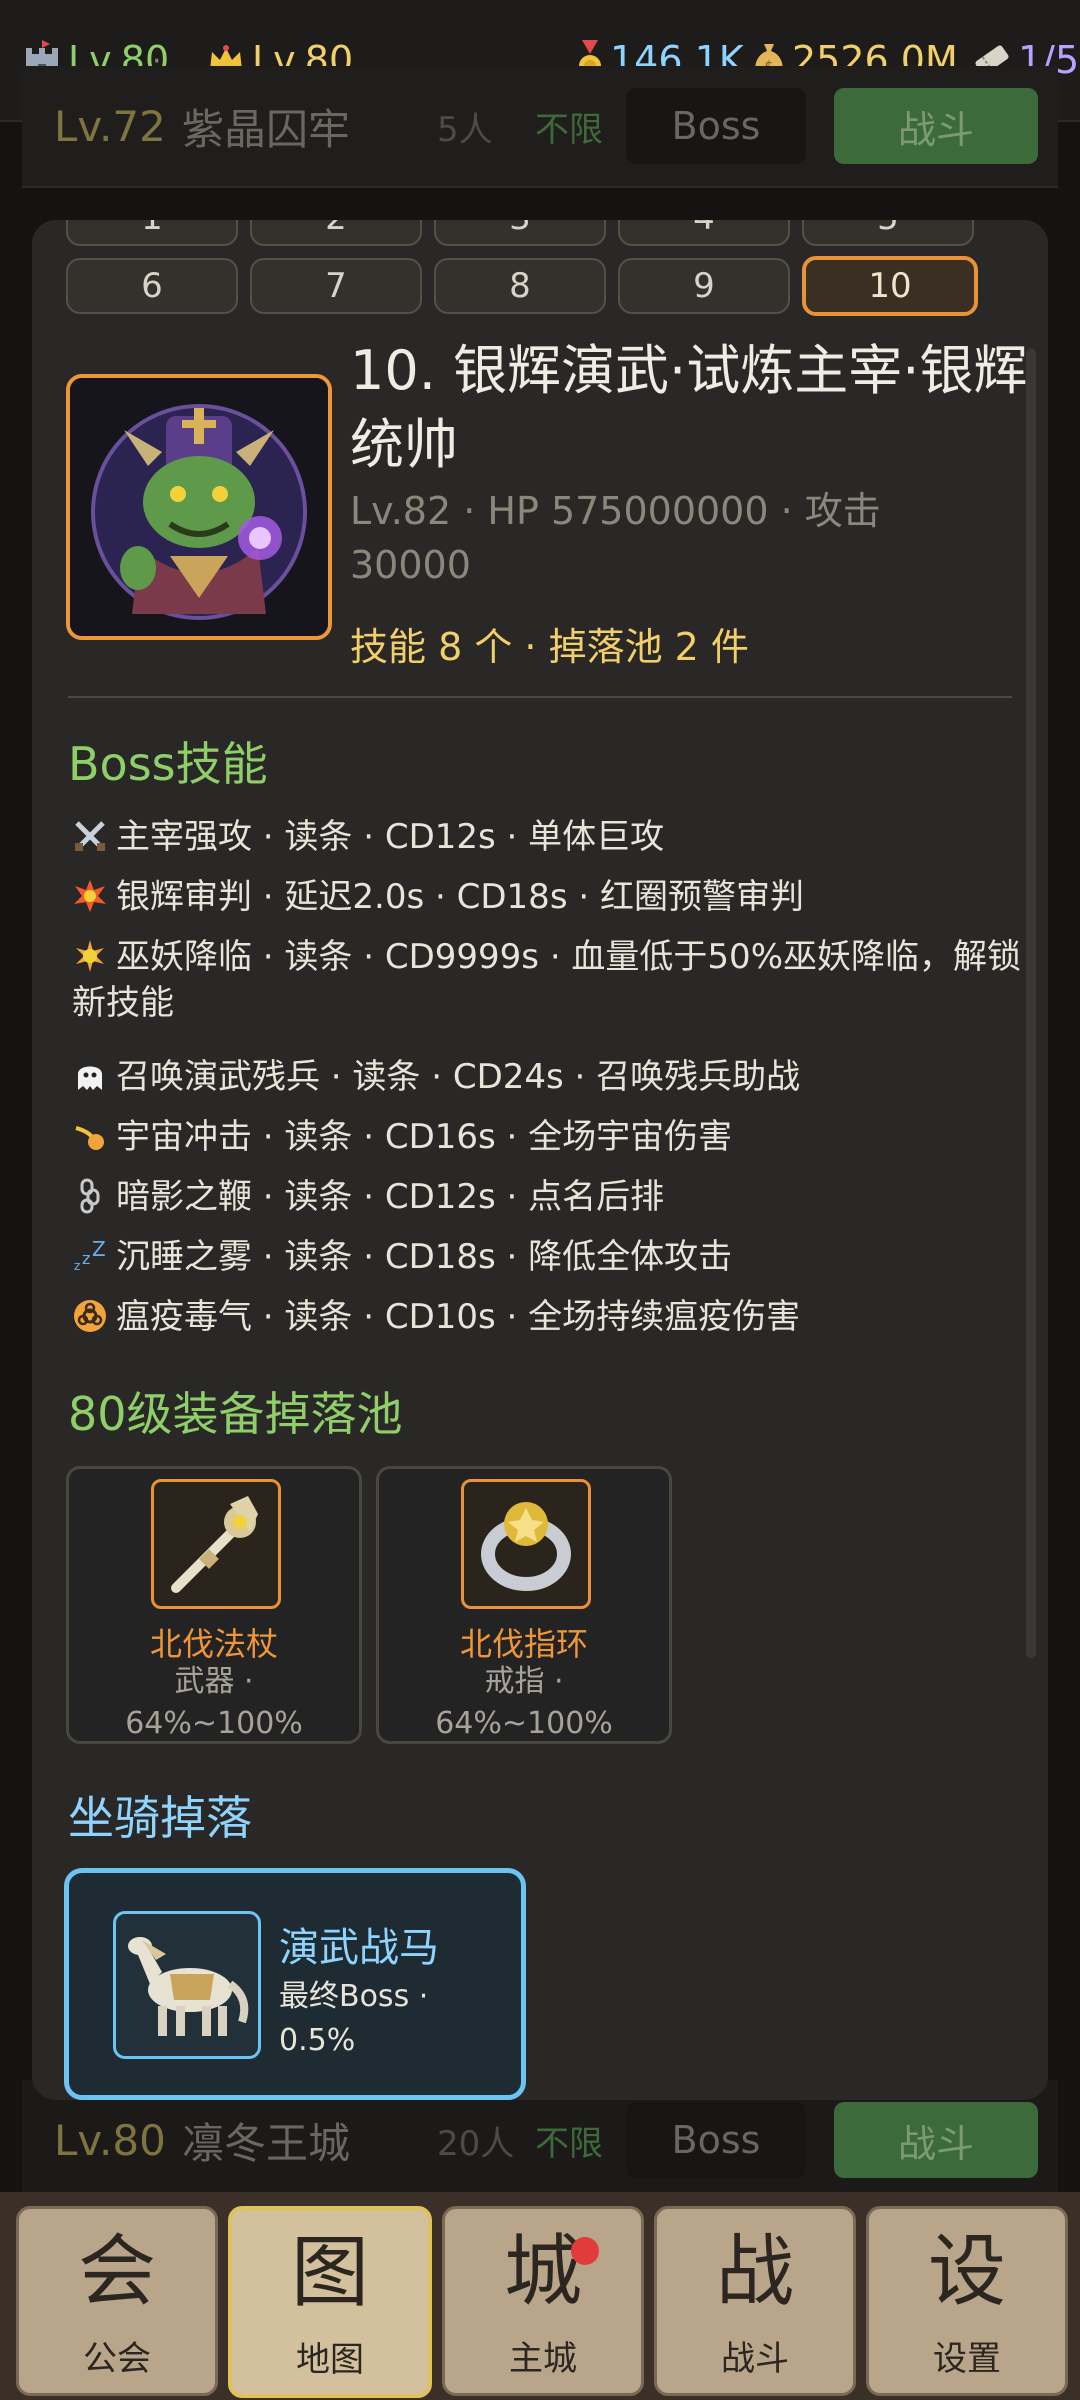 The image size is (1080, 2400). Describe the element at coordinates (90, 1196) in the screenshot. I see `chain-icon` at that location.